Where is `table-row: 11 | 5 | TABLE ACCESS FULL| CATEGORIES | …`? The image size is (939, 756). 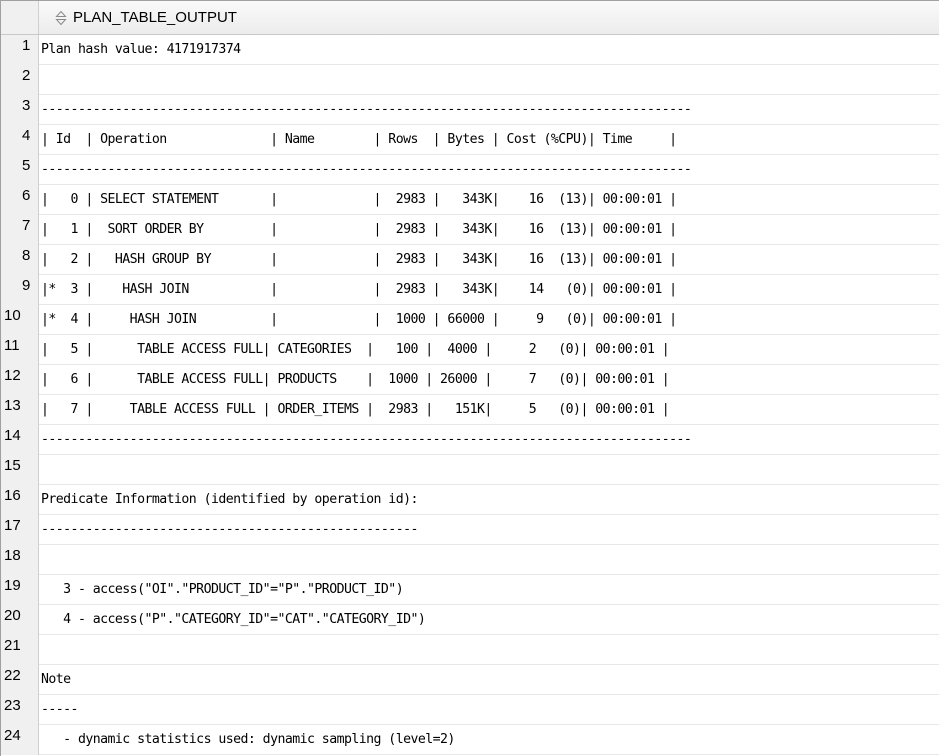
table-row: 11 | 5 | TABLE ACCESS FULL| CATEGORIES | … is located at coordinates (470, 350).